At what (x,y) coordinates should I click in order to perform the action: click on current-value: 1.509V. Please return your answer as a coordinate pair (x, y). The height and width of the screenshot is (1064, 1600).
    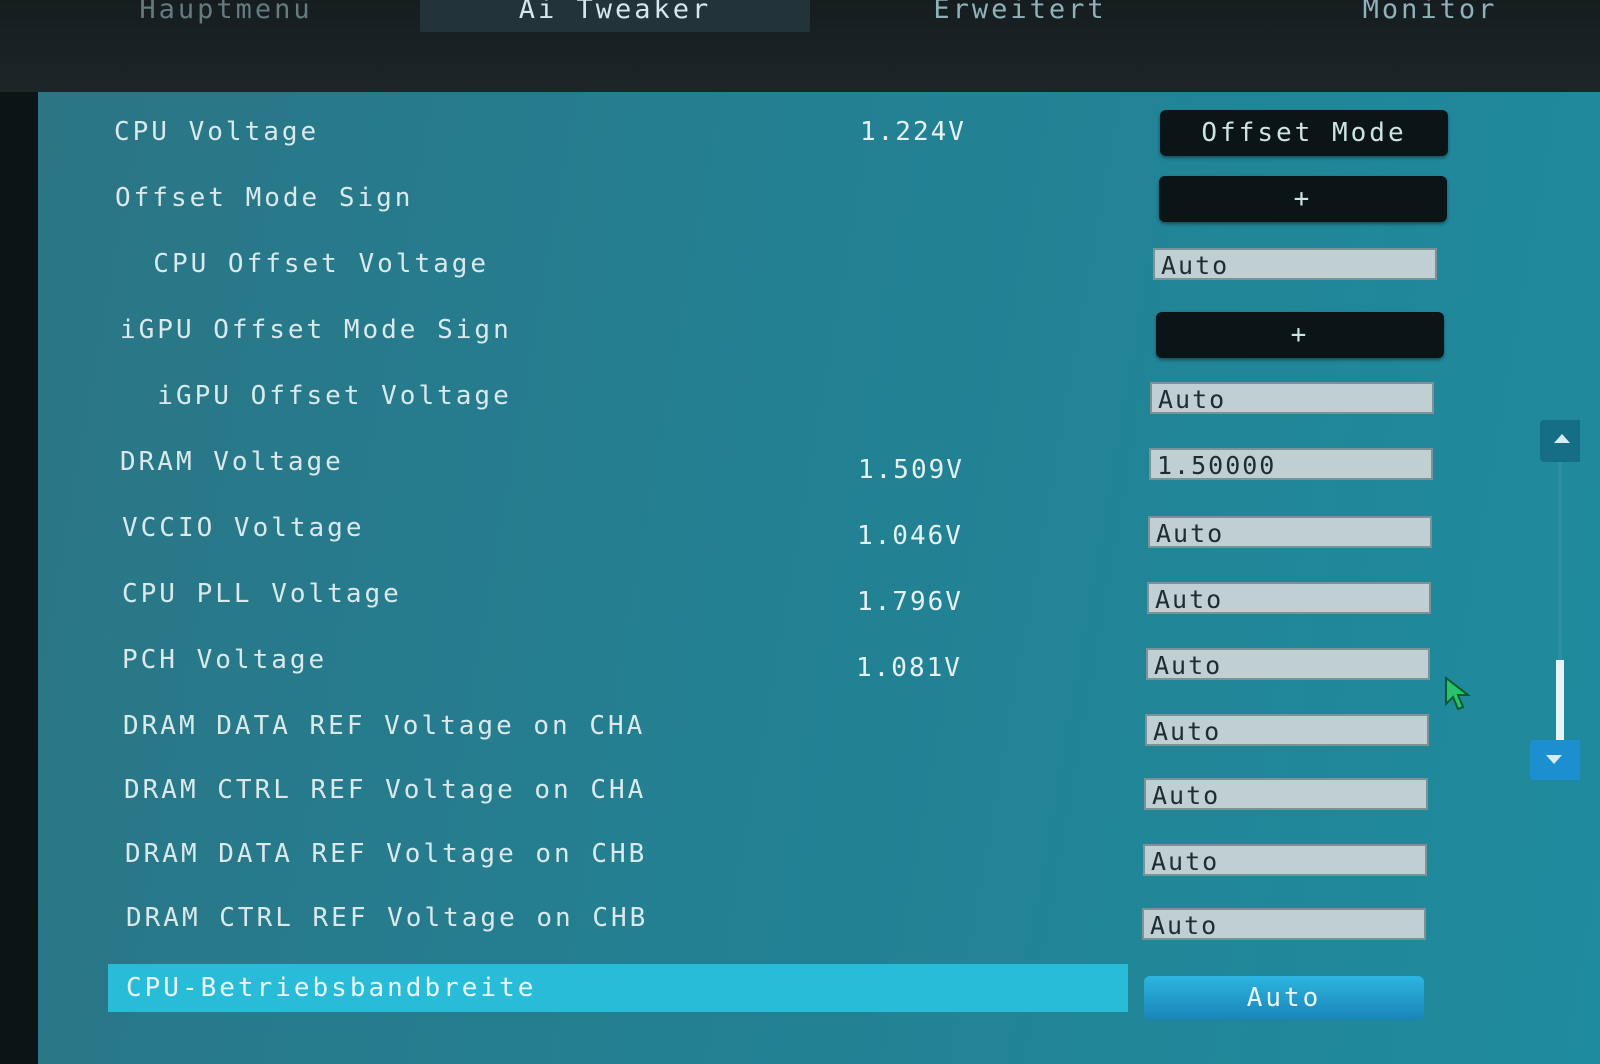
    Looking at the image, I should click on (911, 470).